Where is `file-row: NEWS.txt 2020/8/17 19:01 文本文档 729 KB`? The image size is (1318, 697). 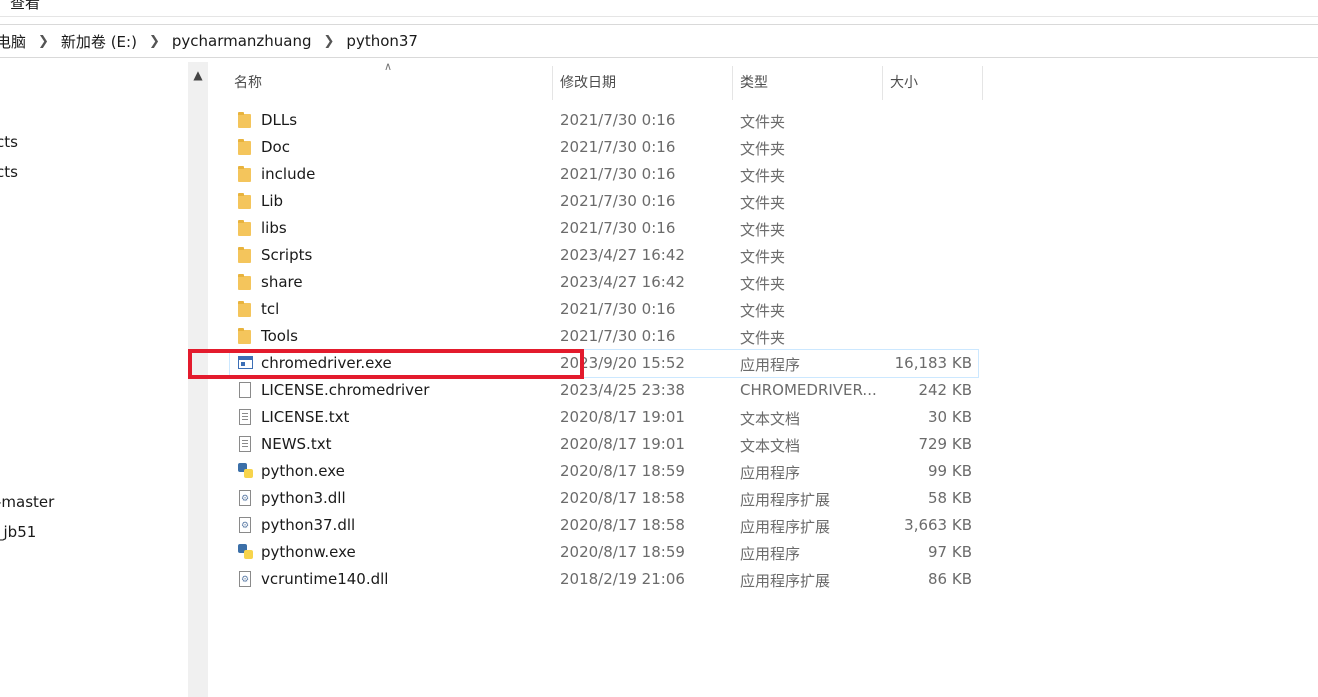
file-row: NEWS.txt 2020/8/17 19:01 文本文档 729 KB is located at coordinates (604, 444).